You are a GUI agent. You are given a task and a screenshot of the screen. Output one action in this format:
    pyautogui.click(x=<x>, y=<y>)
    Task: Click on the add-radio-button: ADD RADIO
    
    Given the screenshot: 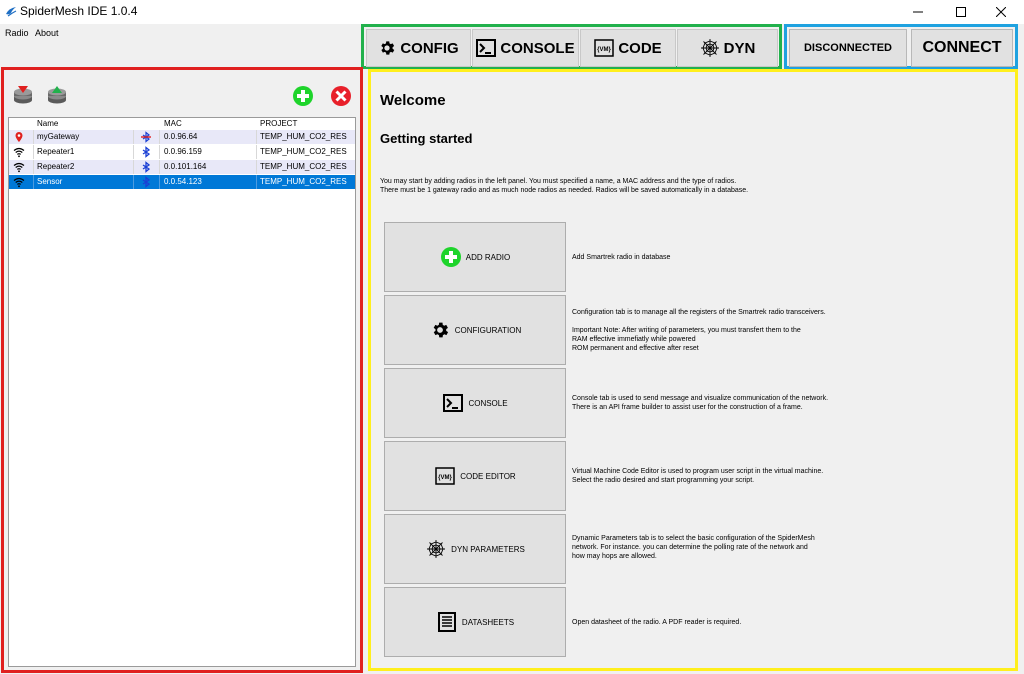 What is the action you would take?
    pyautogui.click(x=475, y=257)
    